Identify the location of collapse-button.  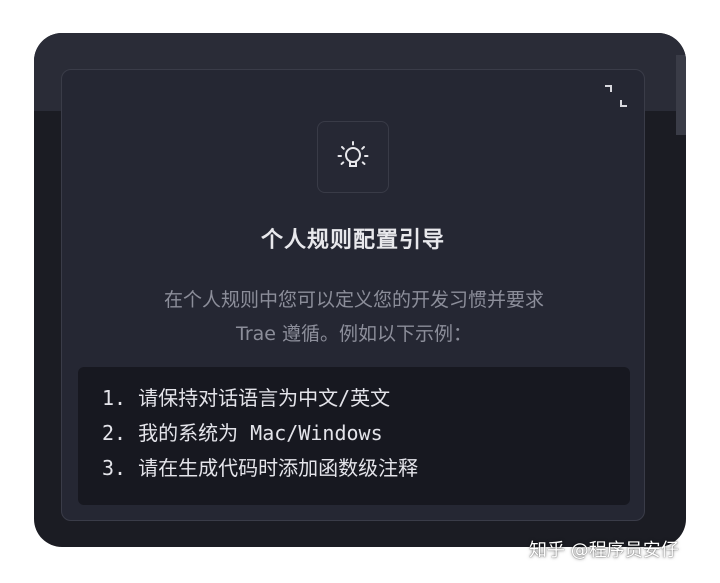
(616, 96).